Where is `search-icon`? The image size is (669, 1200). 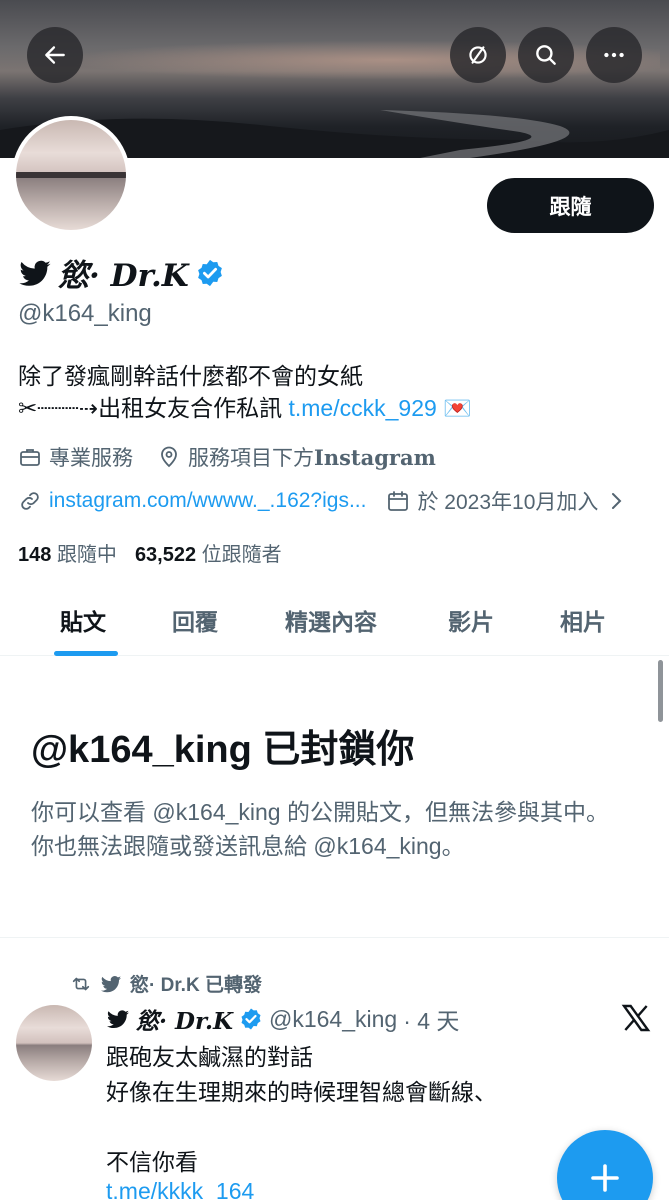
search-icon is located at coordinates (546, 55).